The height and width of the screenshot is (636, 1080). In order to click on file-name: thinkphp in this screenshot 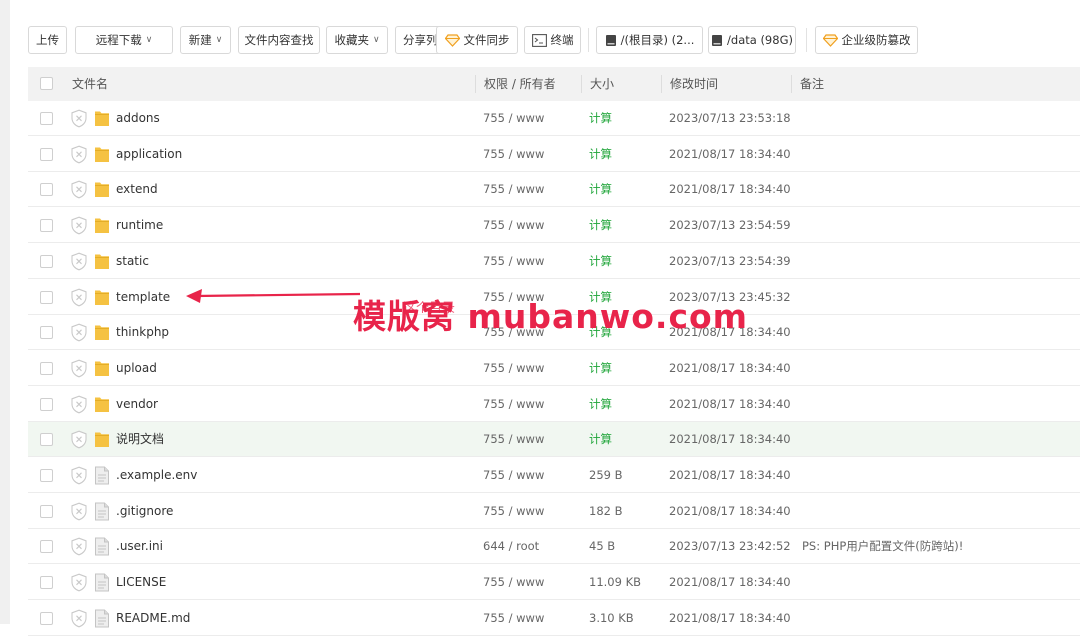, I will do `click(142, 332)`.